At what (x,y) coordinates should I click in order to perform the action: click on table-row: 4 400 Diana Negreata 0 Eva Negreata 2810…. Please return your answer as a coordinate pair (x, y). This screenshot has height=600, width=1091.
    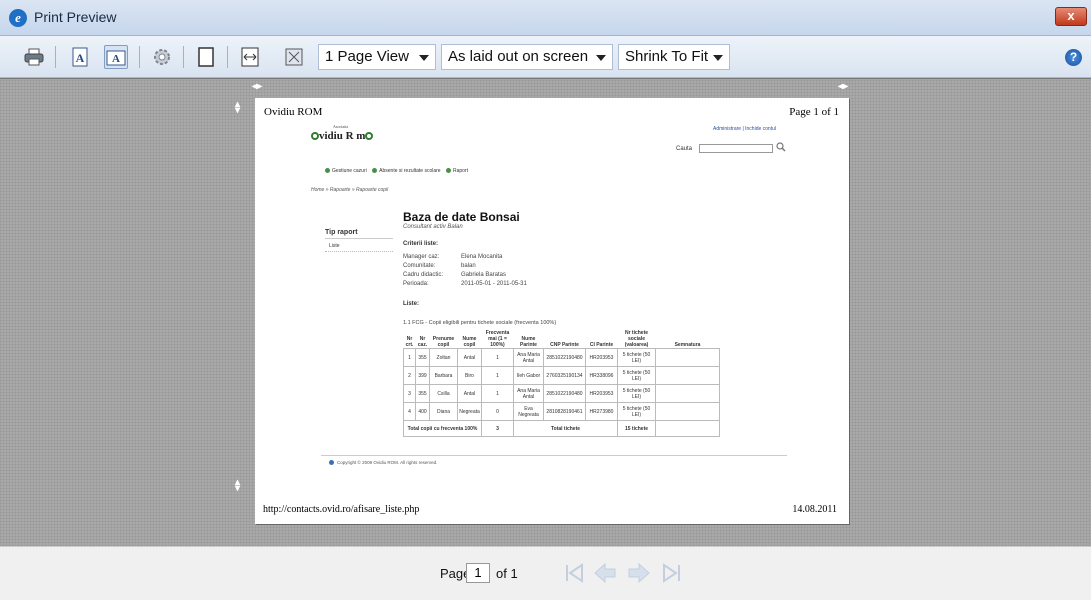
    Looking at the image, I should click on (561, 411).